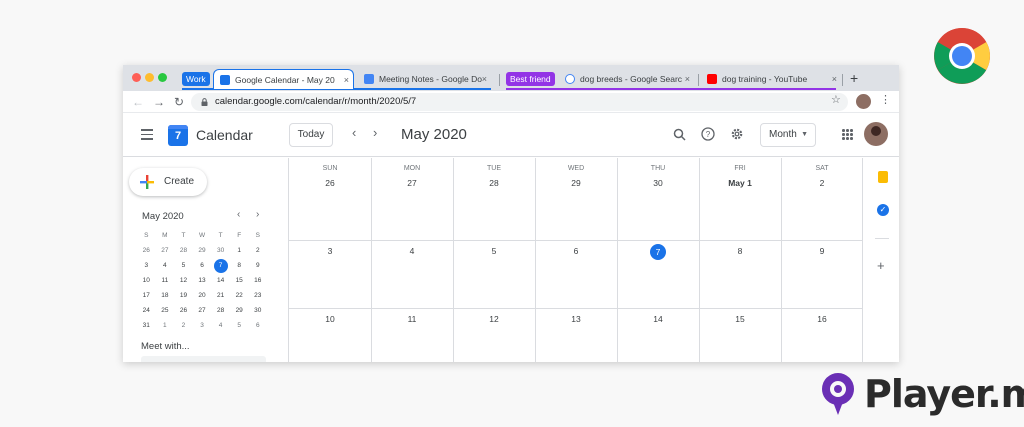 Image resolution: width=1024 pixels, height=427 pixels. Describe the element at coordinates (239, 295) in the screenshot. I see `mini-day: 22` at that location.